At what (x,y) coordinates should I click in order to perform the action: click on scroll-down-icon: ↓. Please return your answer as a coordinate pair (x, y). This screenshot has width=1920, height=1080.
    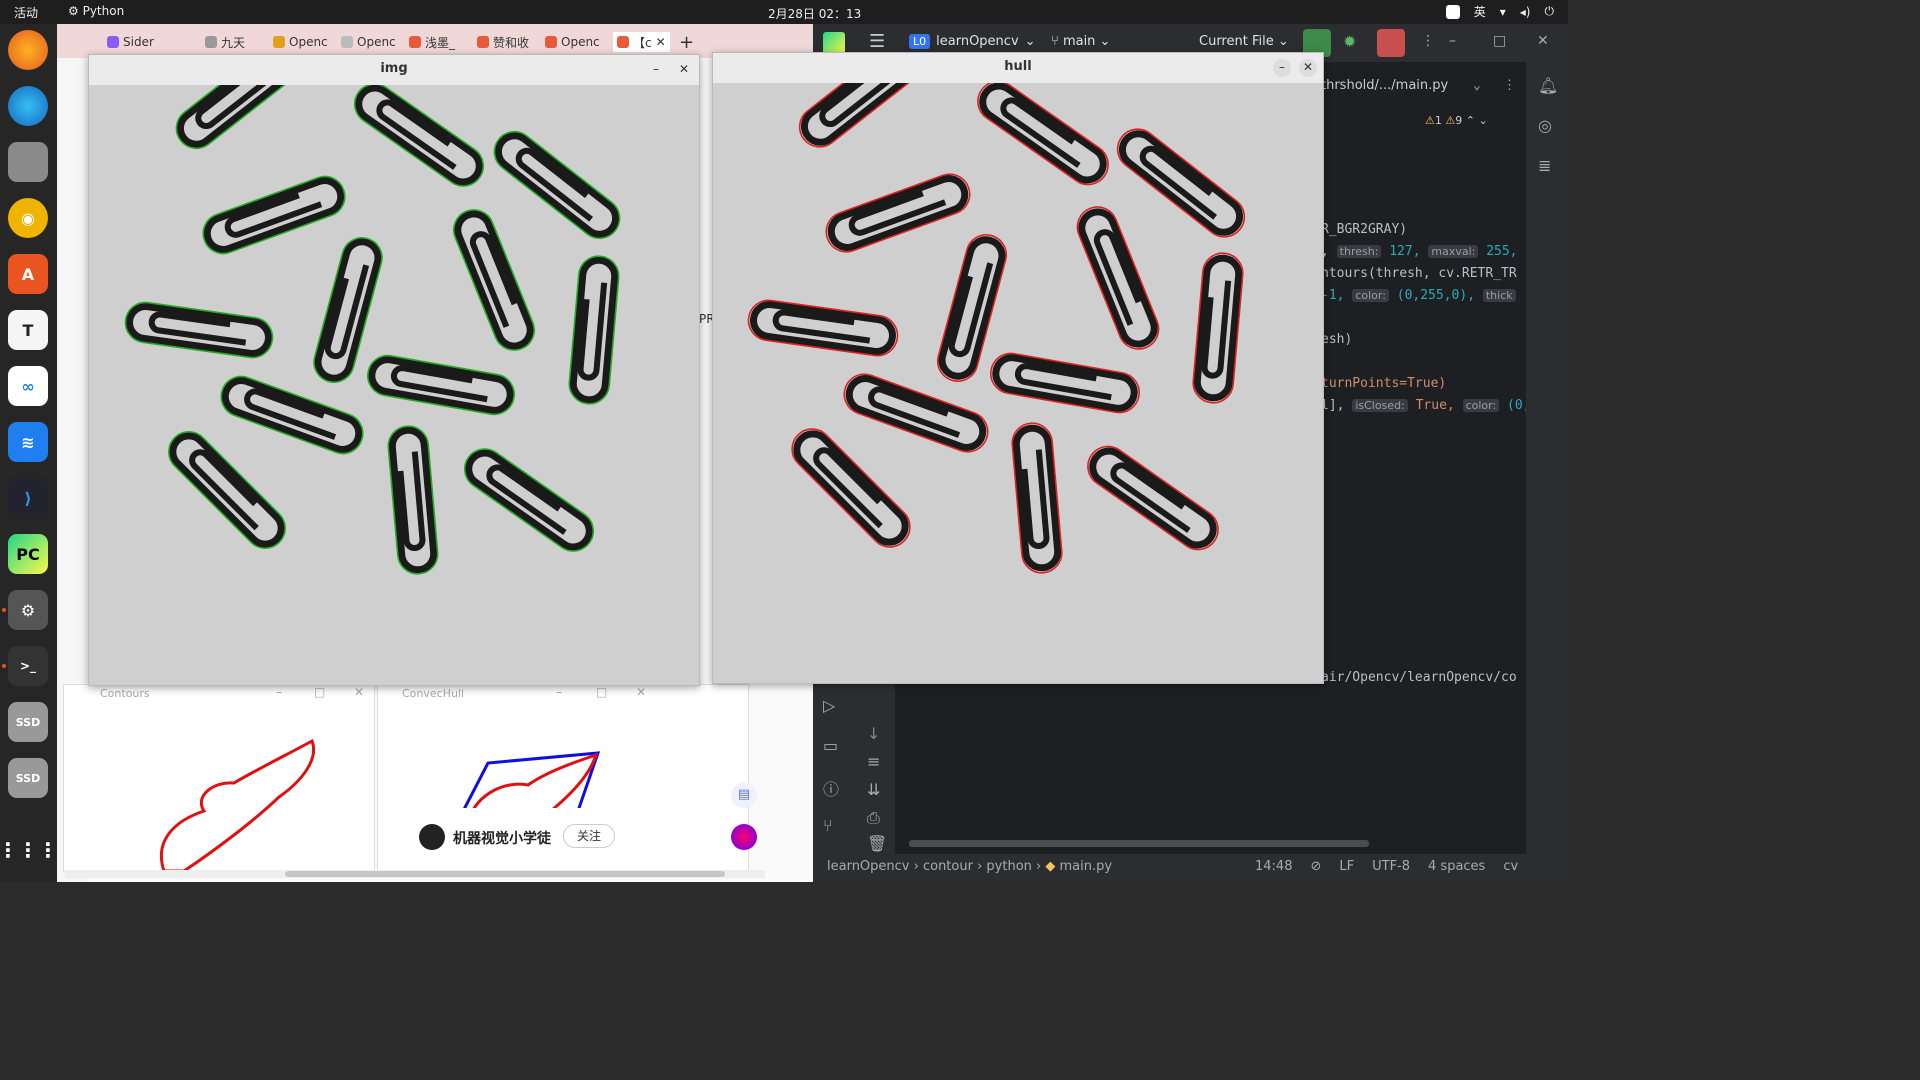
    Looking at the image, I should click on (873, 733).